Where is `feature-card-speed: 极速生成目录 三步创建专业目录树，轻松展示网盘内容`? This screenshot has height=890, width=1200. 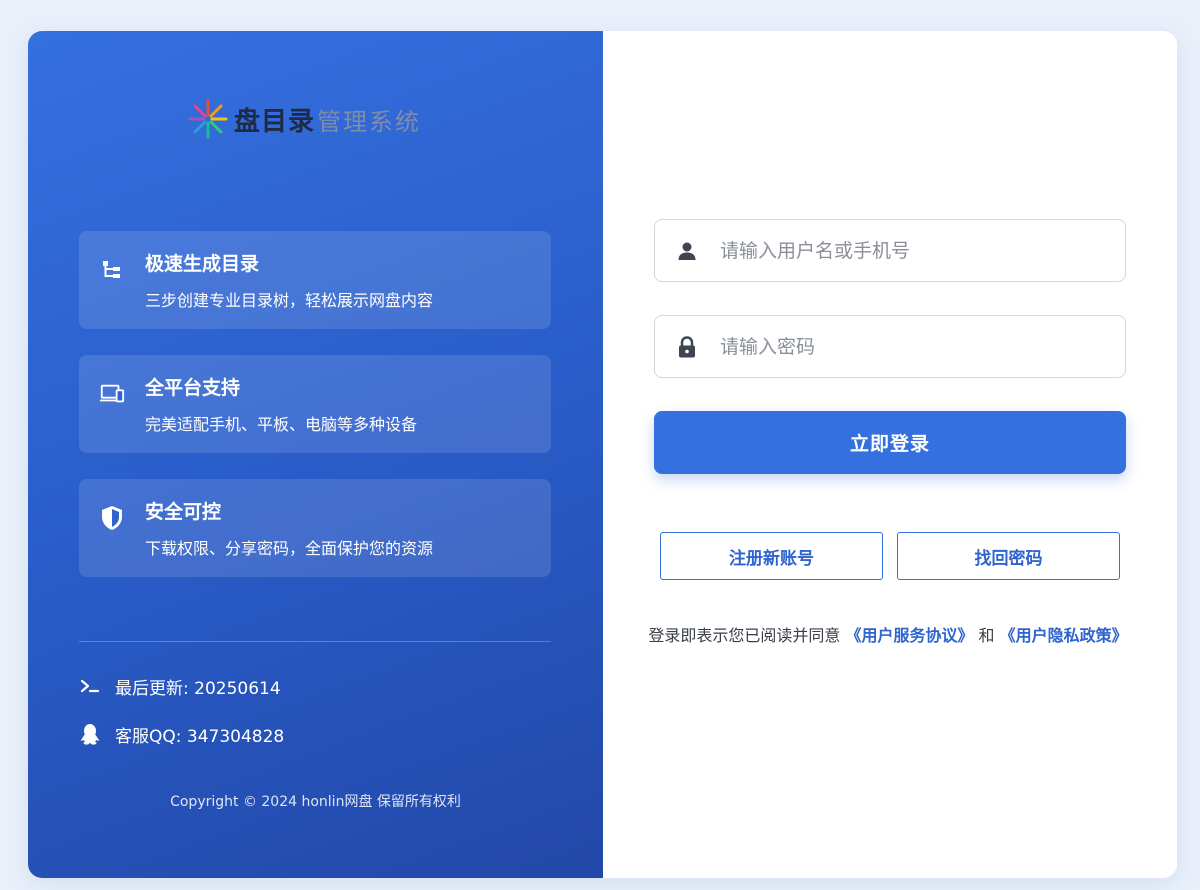
feature-card-speed: 极速生成目录 三步创建专业目录树，轻松展示网盘内容 is located at coordinates (315, 280).